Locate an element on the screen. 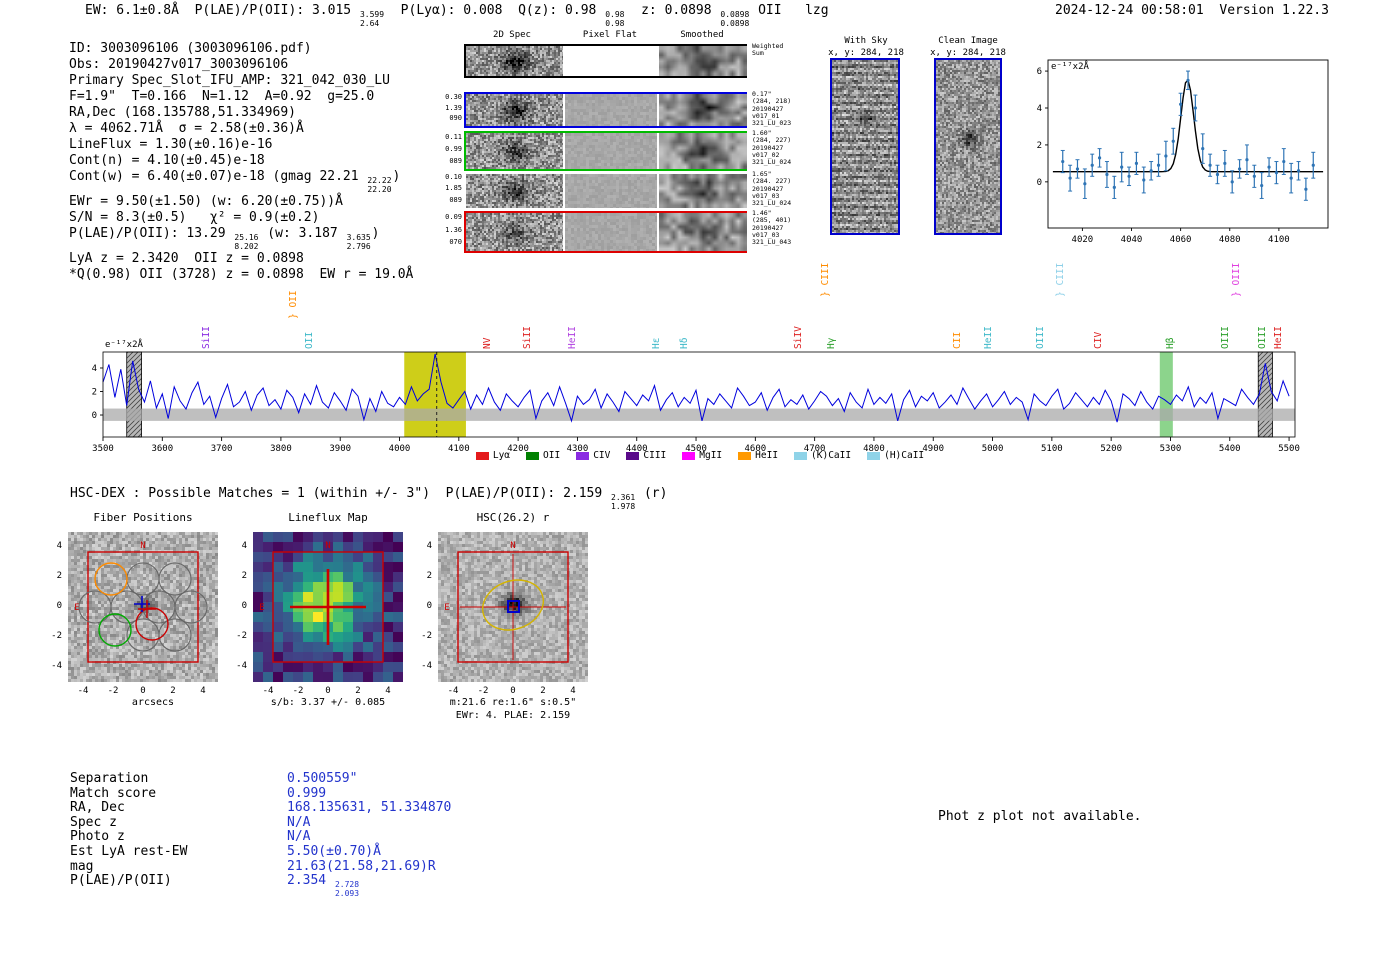 The width and height of the screenshot is (1400, 953). cutout-xtick: -2 is located at coordinates (298, 691).